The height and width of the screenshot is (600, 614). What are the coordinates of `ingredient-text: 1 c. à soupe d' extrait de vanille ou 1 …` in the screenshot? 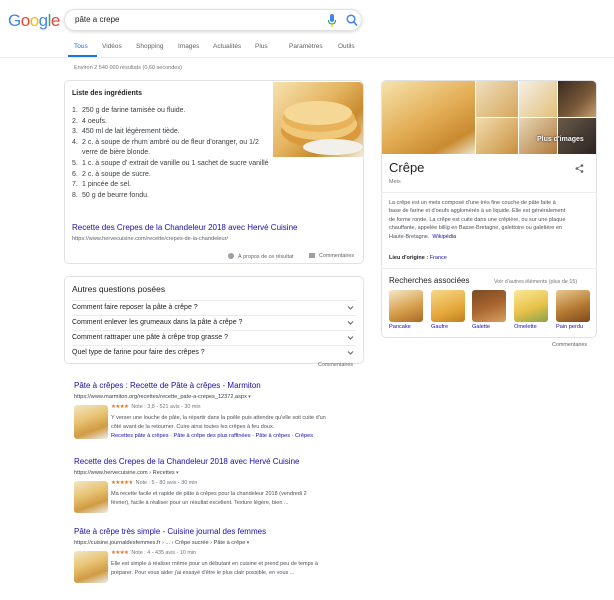 It's located at (175, 163).